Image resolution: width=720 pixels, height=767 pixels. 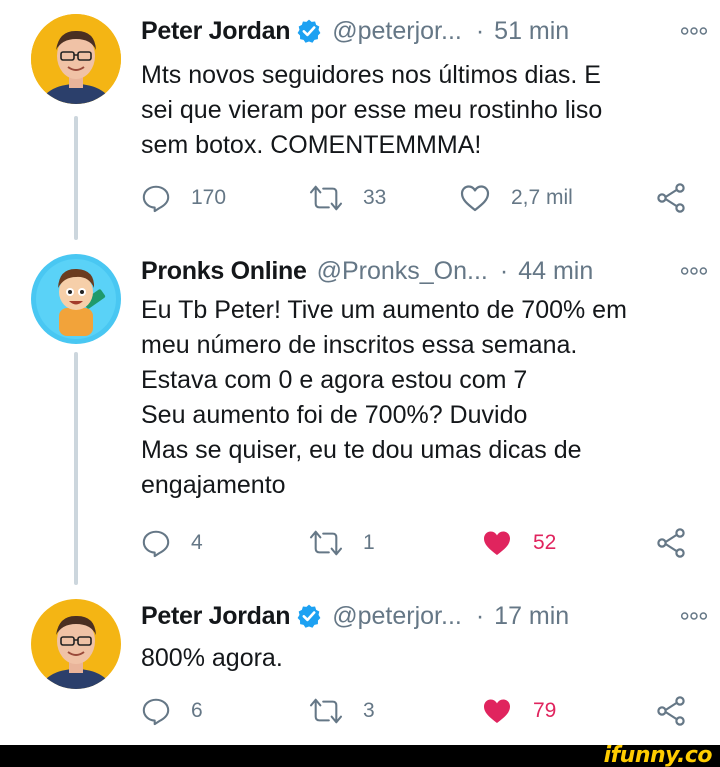 What do you see at coordinates (658, 755) in the screenshot?
I see `ifunny-watermark: ifunny.co` at bounding box center [658, 755].